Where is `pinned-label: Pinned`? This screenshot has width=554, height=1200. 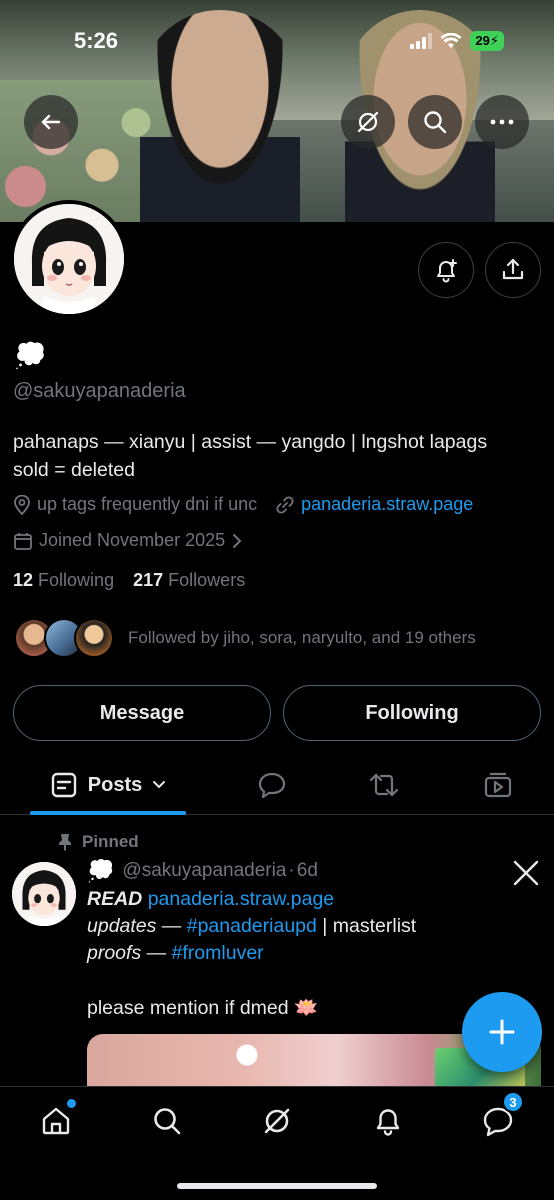 pinned-label: Pinned is located at coordinates (98, 842).